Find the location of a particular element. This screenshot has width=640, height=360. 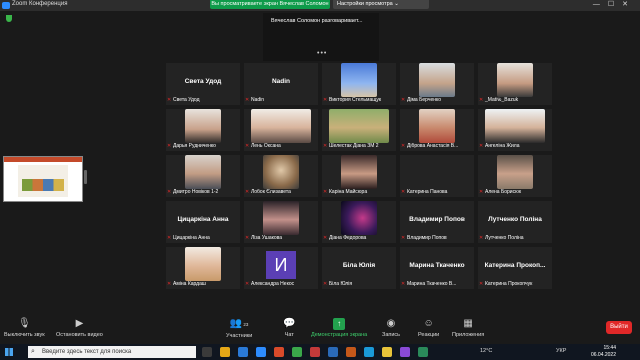

participant-name: Света Удод is located at coordinates (186, 100).